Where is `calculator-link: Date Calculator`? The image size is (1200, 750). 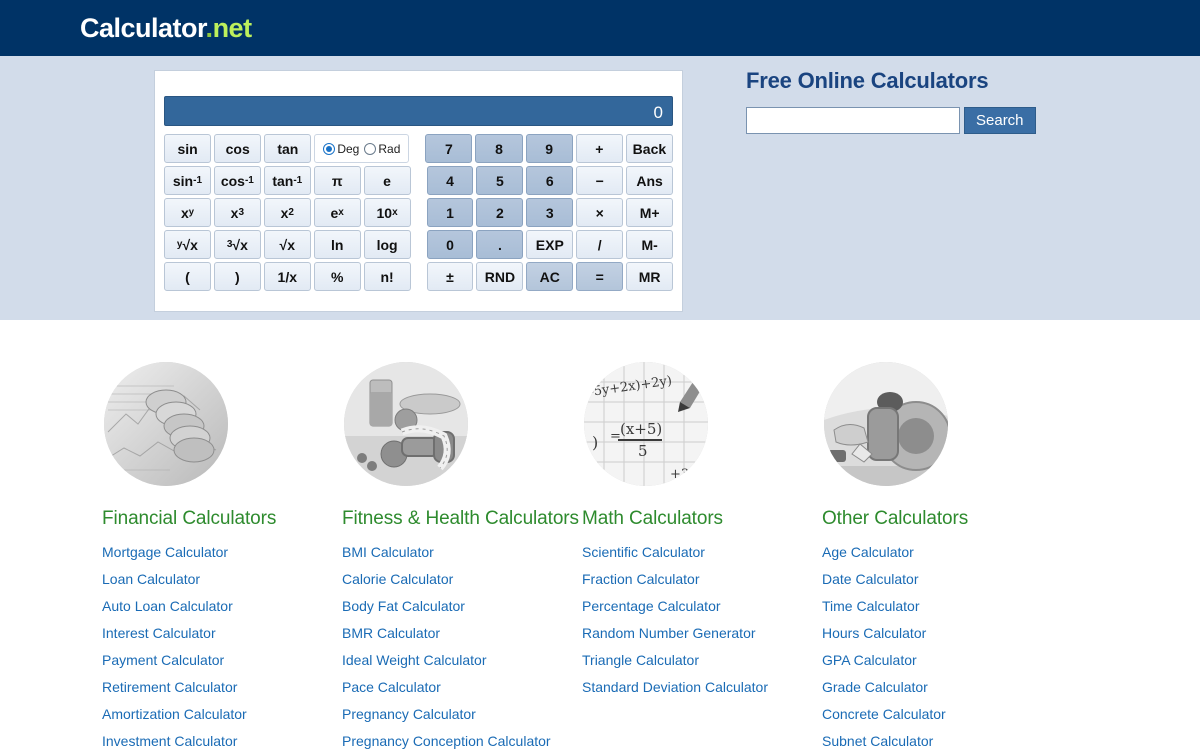 calculator-link: Date Calculator is located at coordinates (870, 579).